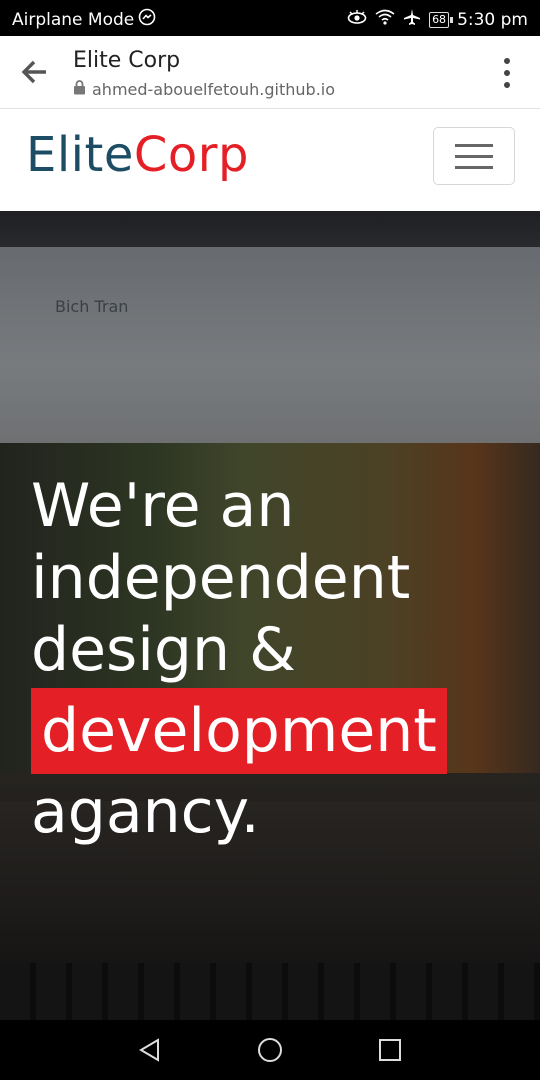 The height and width of the screenshot is (1080, 540). I want to click on airplane-icon, so click(412, 19).